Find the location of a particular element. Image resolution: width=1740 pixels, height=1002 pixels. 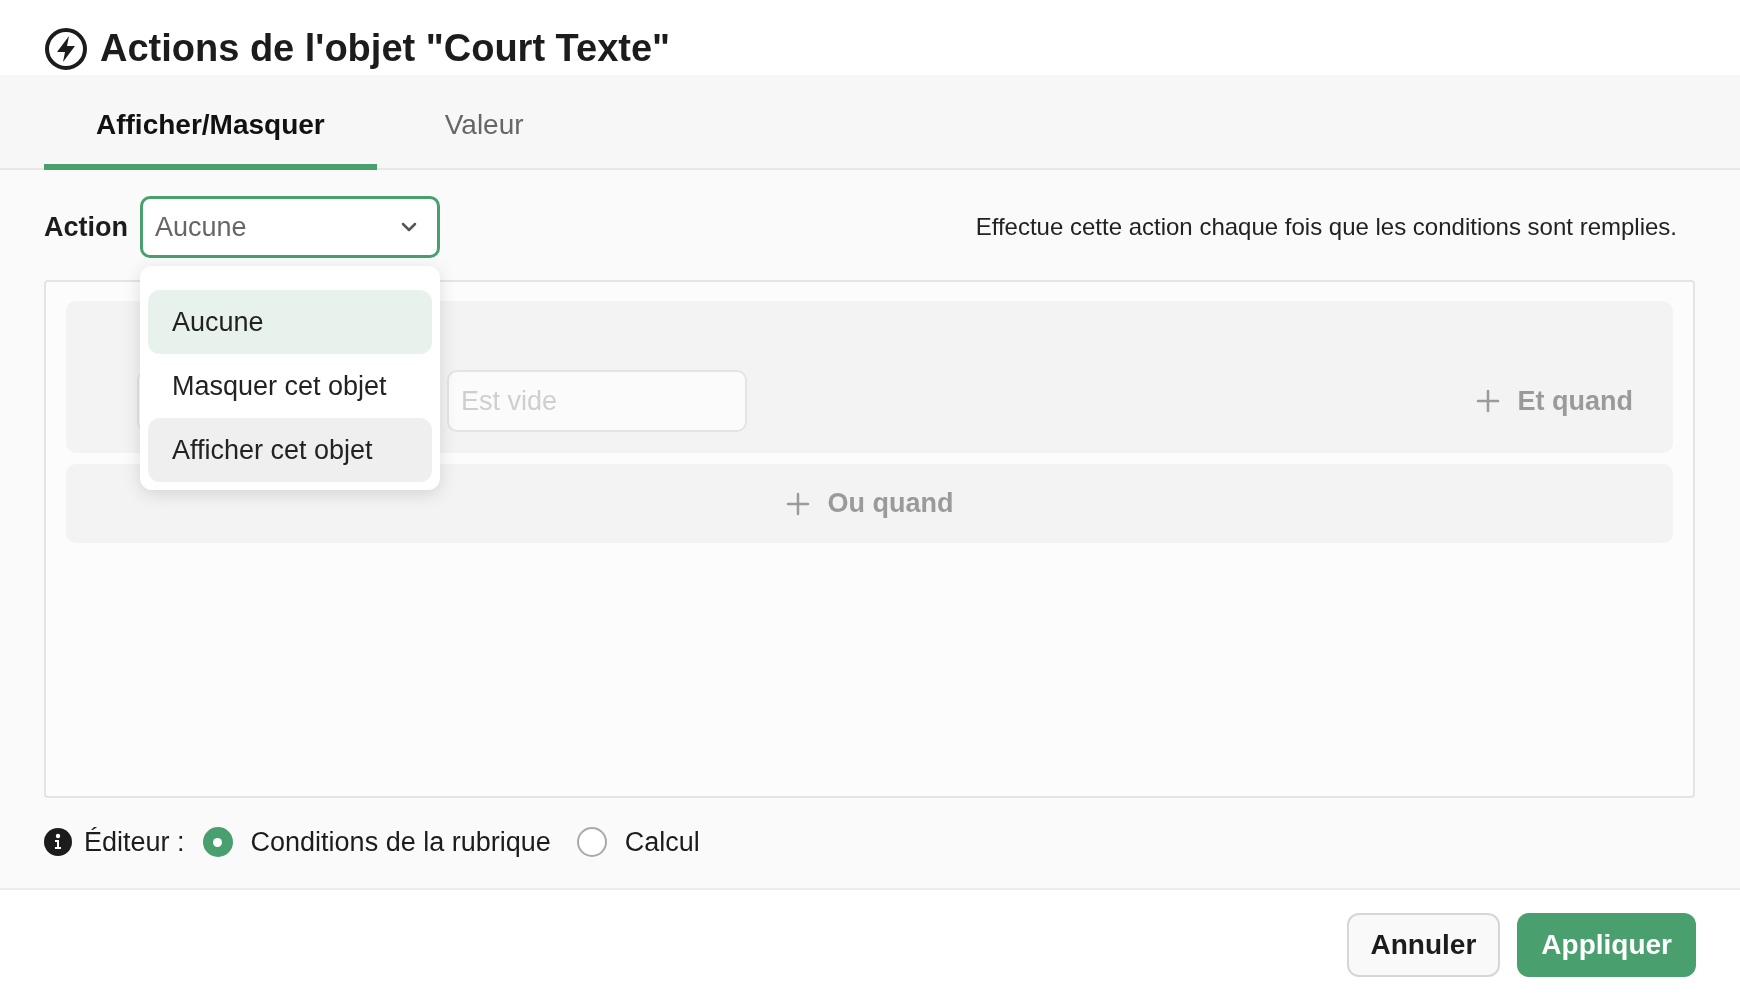

action-label: Action is located at coordinates (86, 227).